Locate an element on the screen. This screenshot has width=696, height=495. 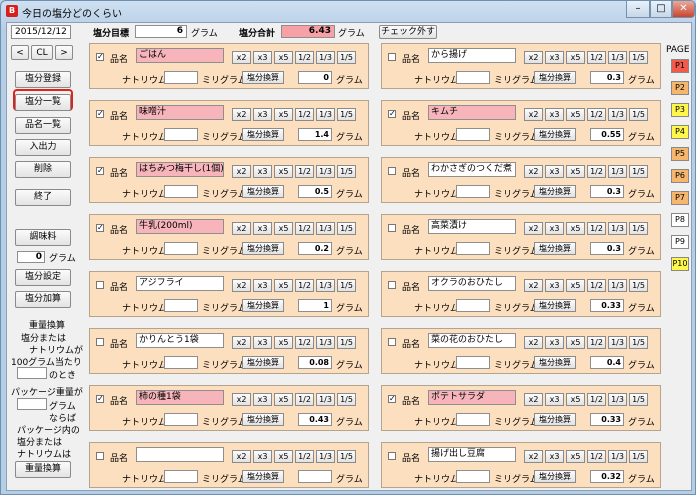
salt-value-field: 0.08 is located at coordinates (315, 362).